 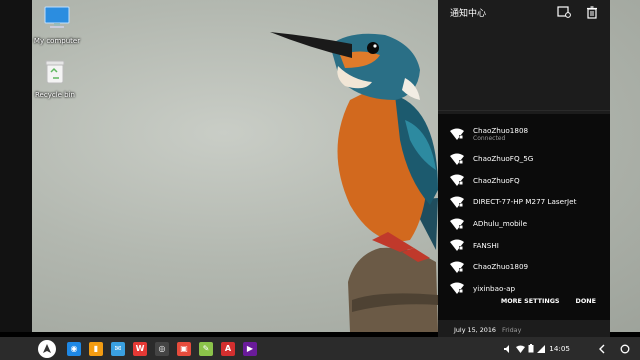 I want to click on wifi-network-item: ADhulu_mobile, so click(x=524, y=224).